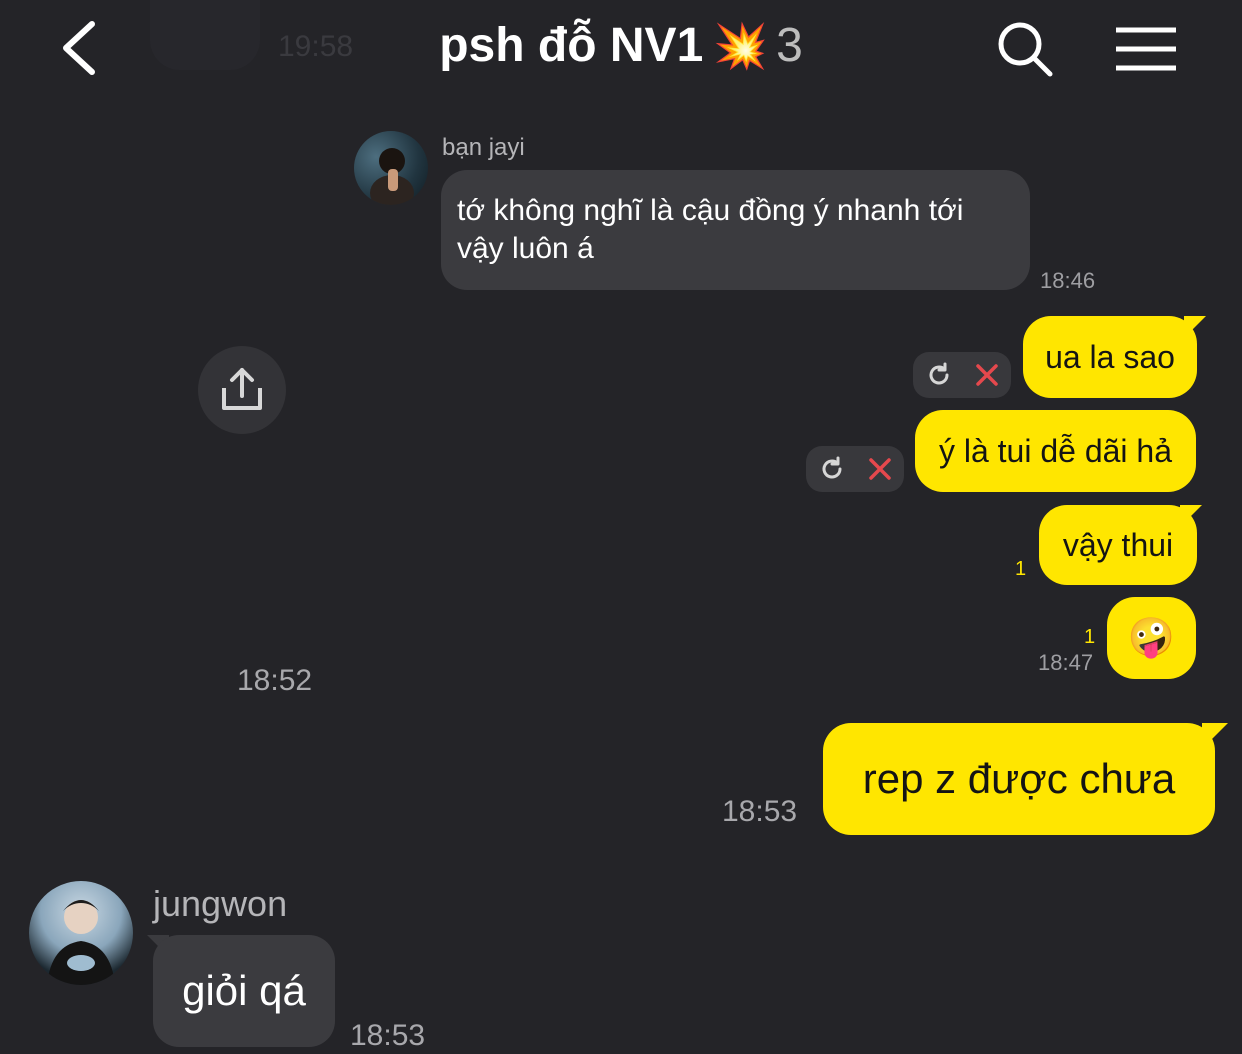  I want to click on bubble-tail, so click(1215, 736).